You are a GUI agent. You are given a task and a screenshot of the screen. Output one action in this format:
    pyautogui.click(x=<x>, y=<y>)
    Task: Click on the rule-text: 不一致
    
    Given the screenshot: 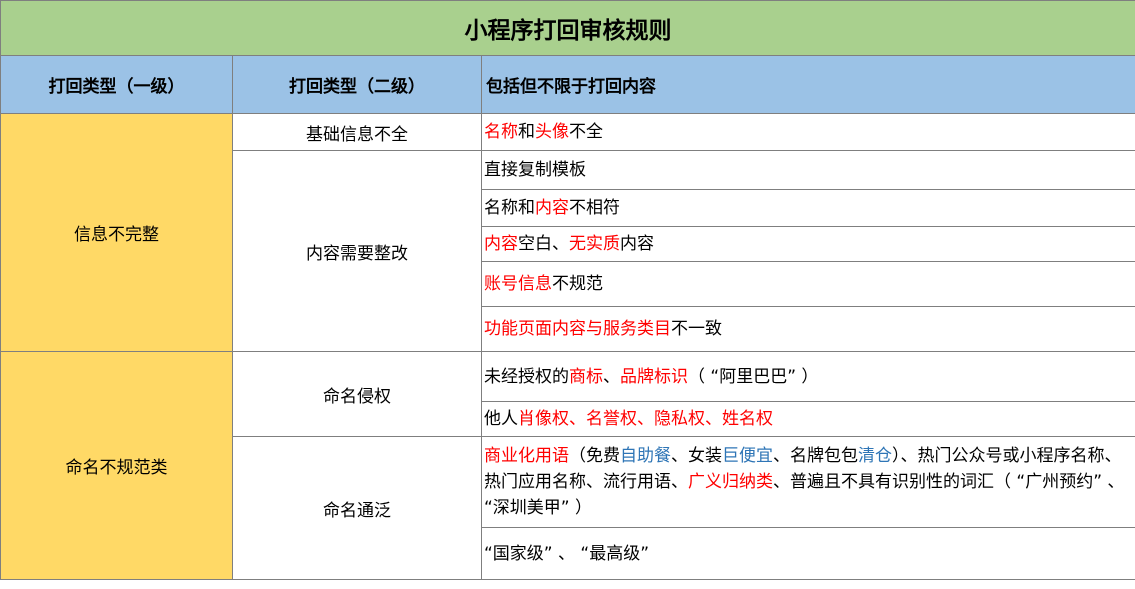 What is the action you would take?
    pyautogui.click(x=696, y=329)
    